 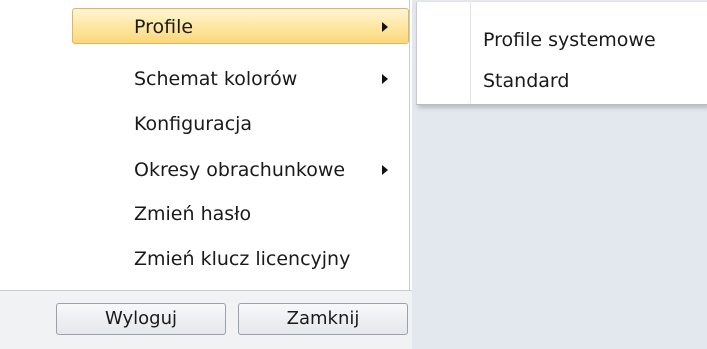 I want to click on menu-item-change-license-key: Zmień klucz licencyjny, so click(x=240, y=260).